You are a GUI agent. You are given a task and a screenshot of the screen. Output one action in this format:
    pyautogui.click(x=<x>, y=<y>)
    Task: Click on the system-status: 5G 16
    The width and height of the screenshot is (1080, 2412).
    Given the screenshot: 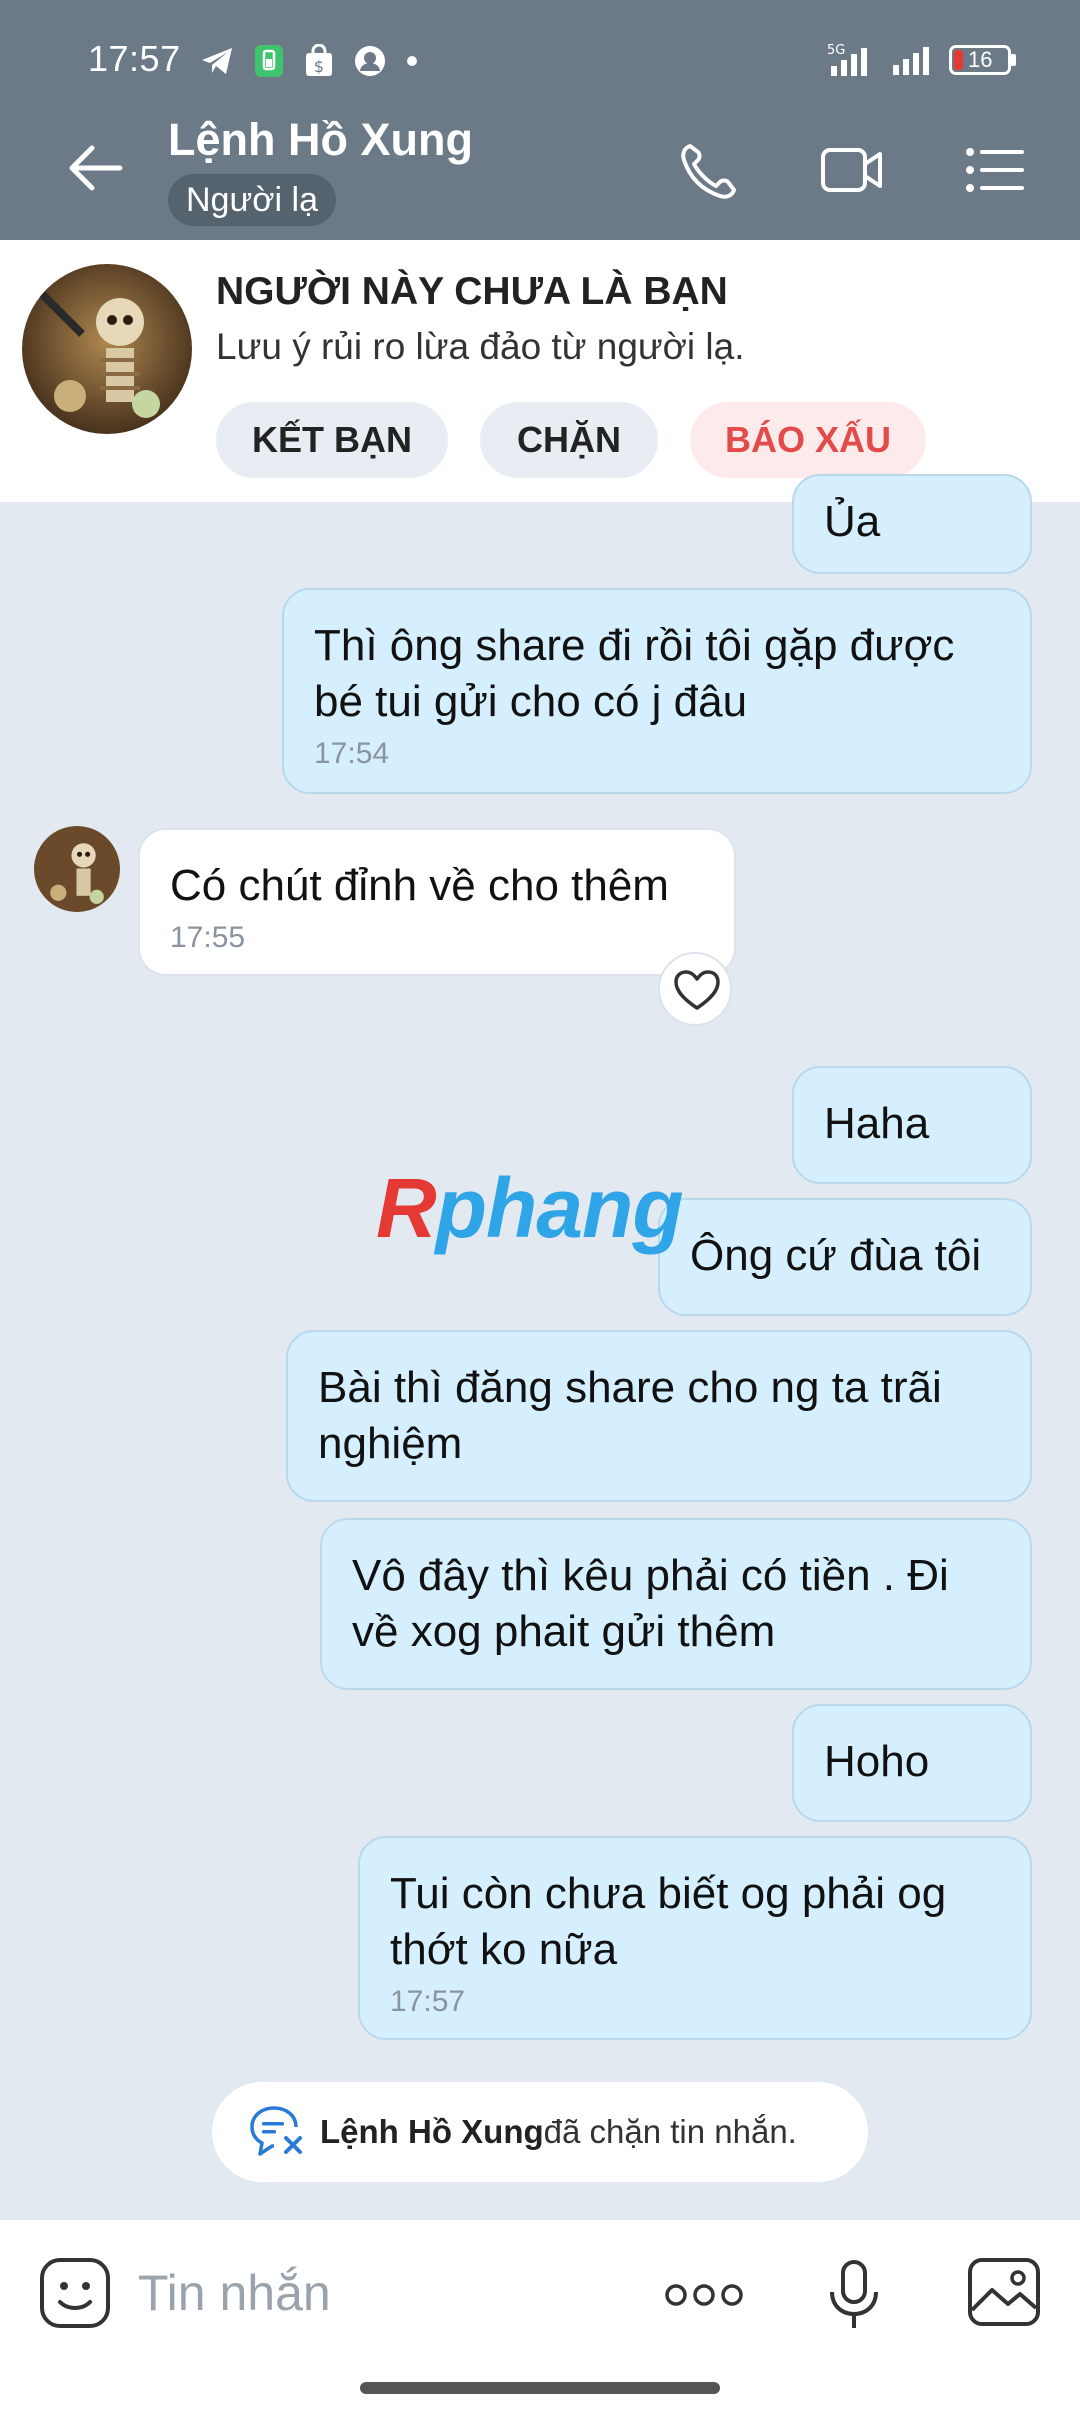 What is the action you would take?
    pyautogui.click(x=914, y=60)
    